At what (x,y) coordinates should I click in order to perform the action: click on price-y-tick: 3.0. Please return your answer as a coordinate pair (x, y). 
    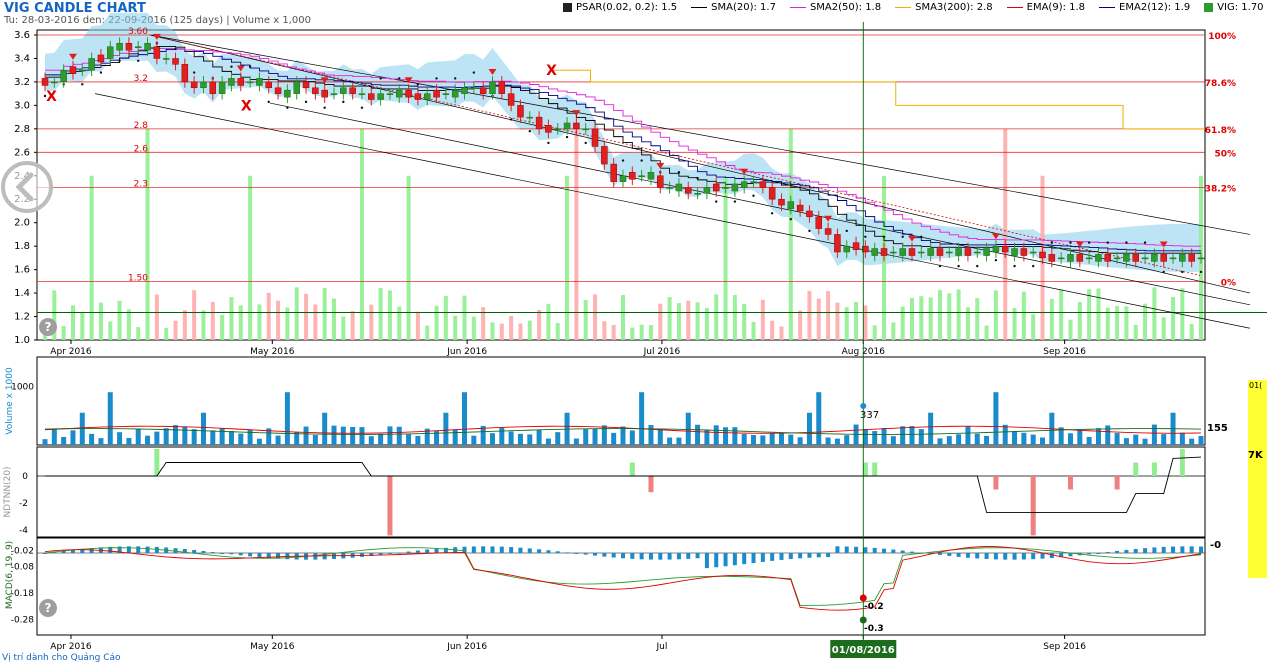
    Looking at the image, I should click on (22, 105).